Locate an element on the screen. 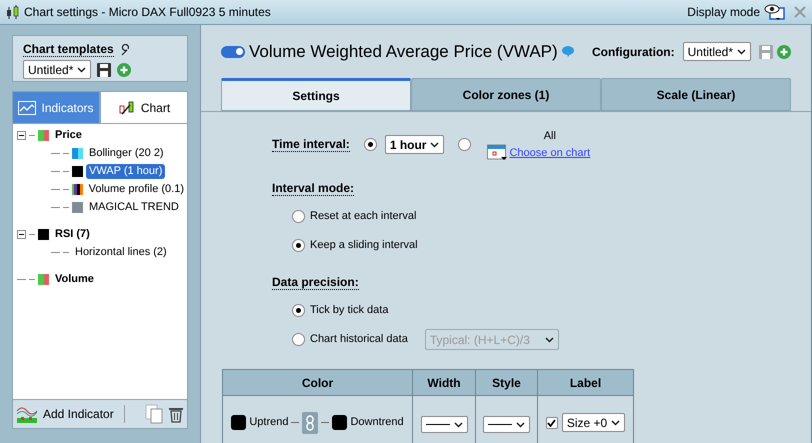  toggle-switch is located at coordinates (233, 52).